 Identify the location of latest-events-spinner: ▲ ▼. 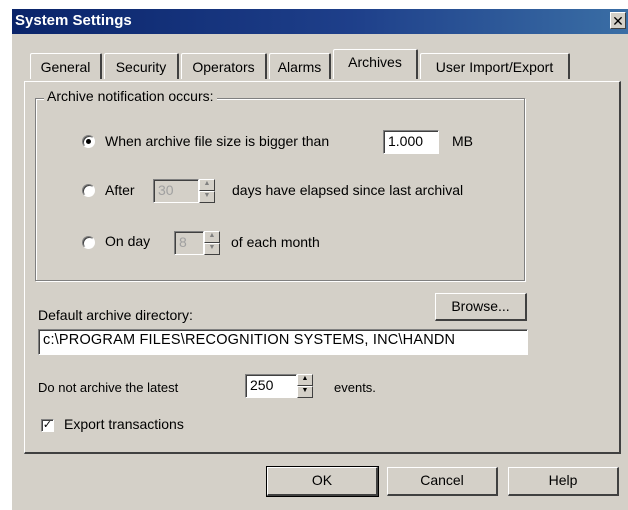
(305, 386).